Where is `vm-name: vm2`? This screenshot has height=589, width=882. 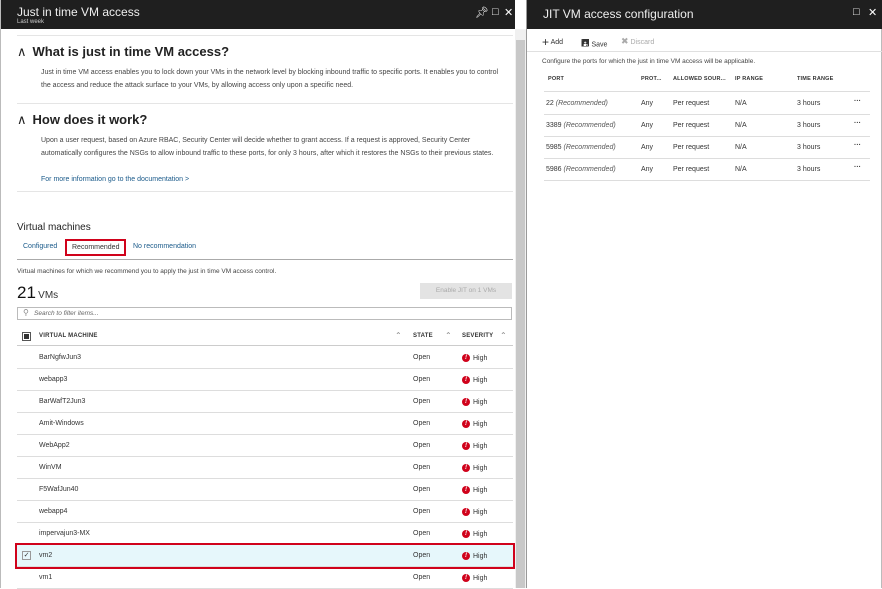
vm-name: vm2 is located at coordinates (46, 555).